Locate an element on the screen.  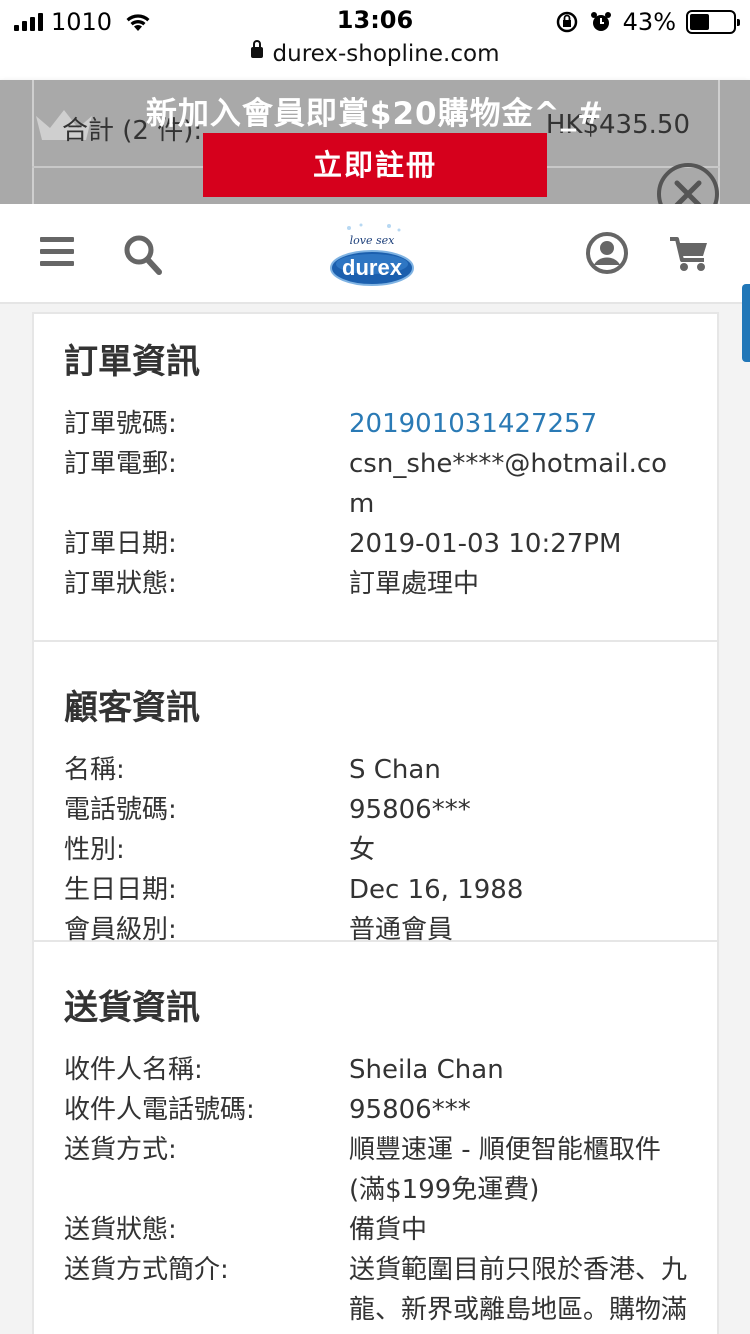
cart-icon is located at coordinates (689, 254).